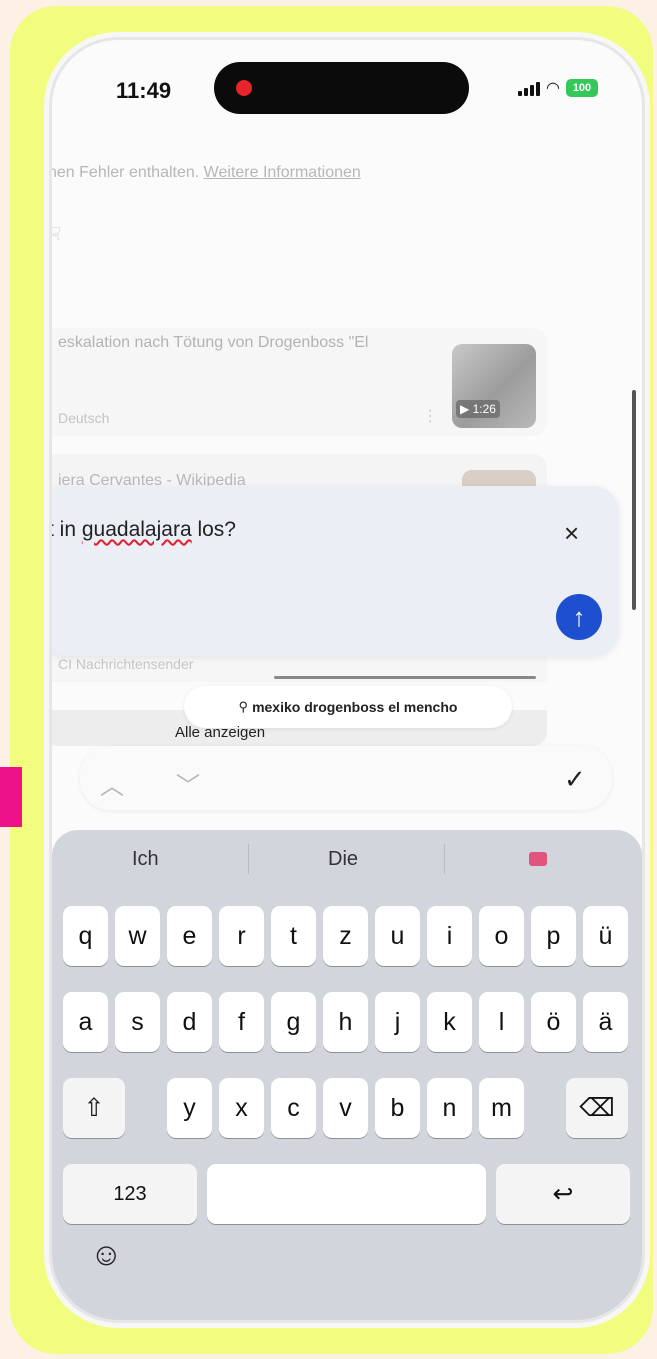 The width and height of the screenshot is (657, 1359). I want to click on search-icon: ⚲, so click(243, 706).